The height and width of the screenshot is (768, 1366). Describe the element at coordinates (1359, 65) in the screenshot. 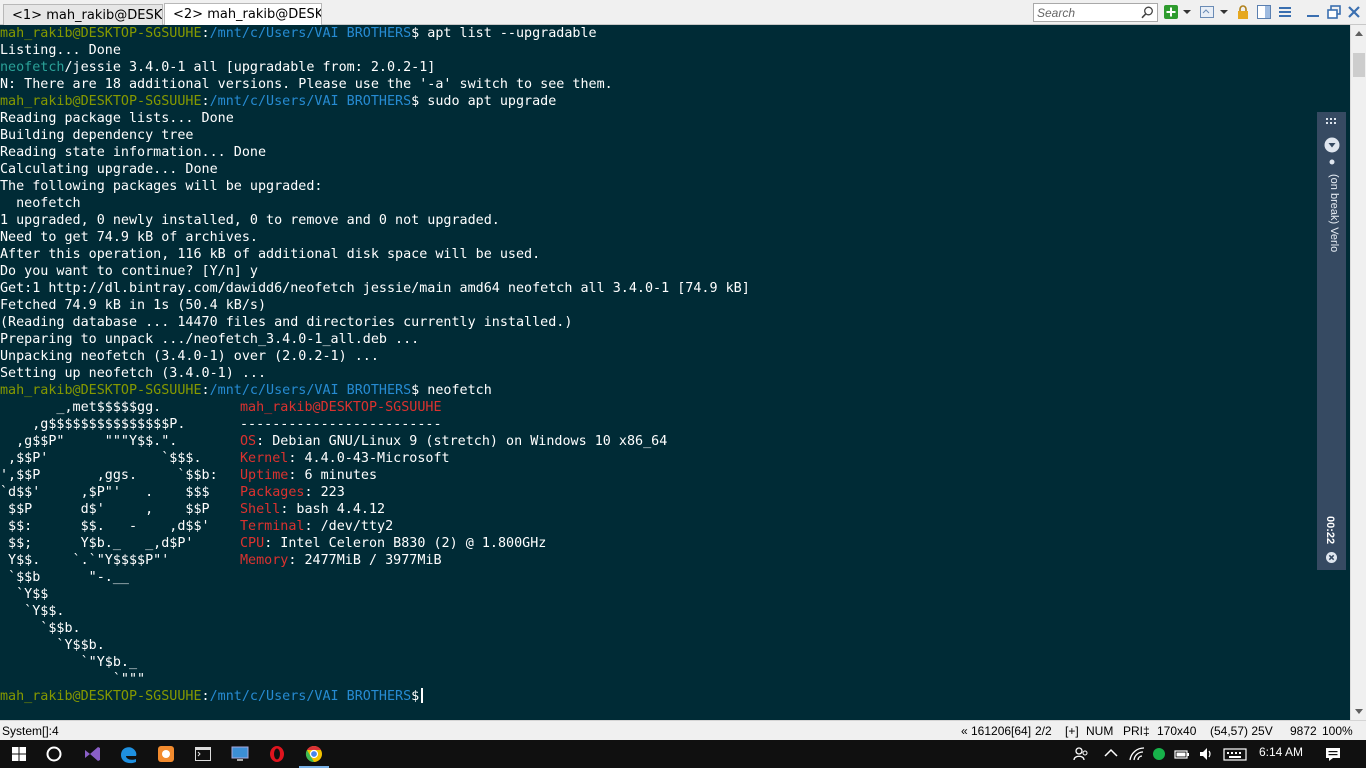

I see `scrollbar-thumb` at that location.